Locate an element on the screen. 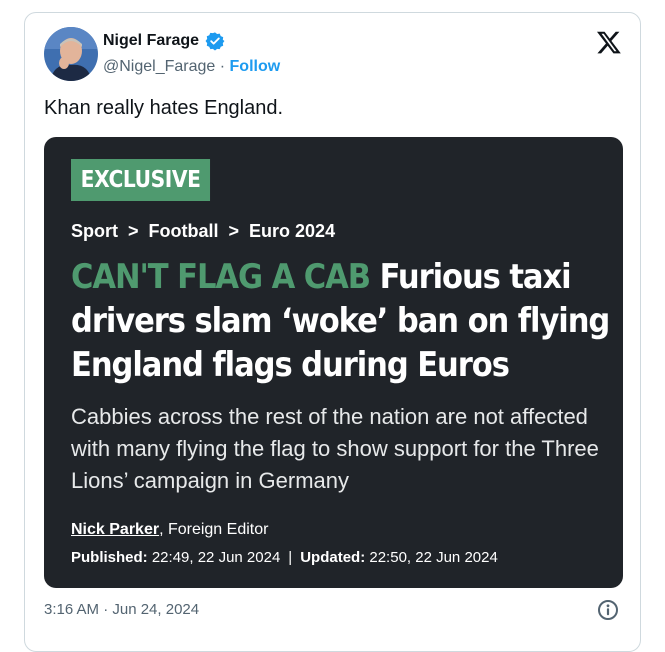 The image size is (665, 652). info-icon is located at coordinates (608, 610).